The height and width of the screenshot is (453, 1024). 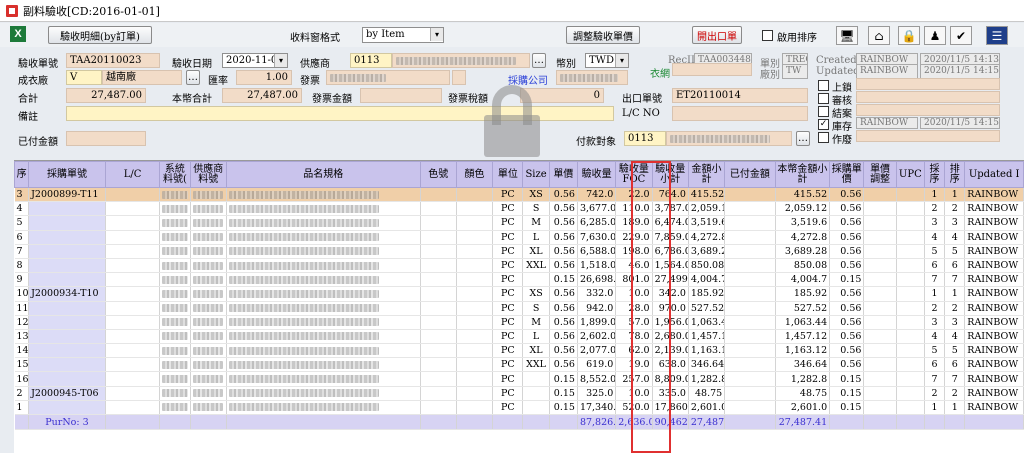 I want to click on upload-checkbox, so click(x=823, y=85).